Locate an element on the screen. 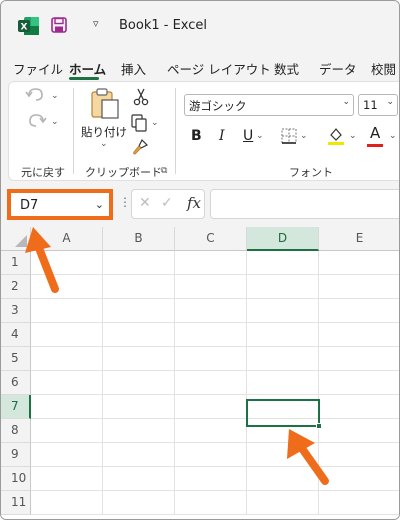  cell-e7 is located at coordinates (359, 407).